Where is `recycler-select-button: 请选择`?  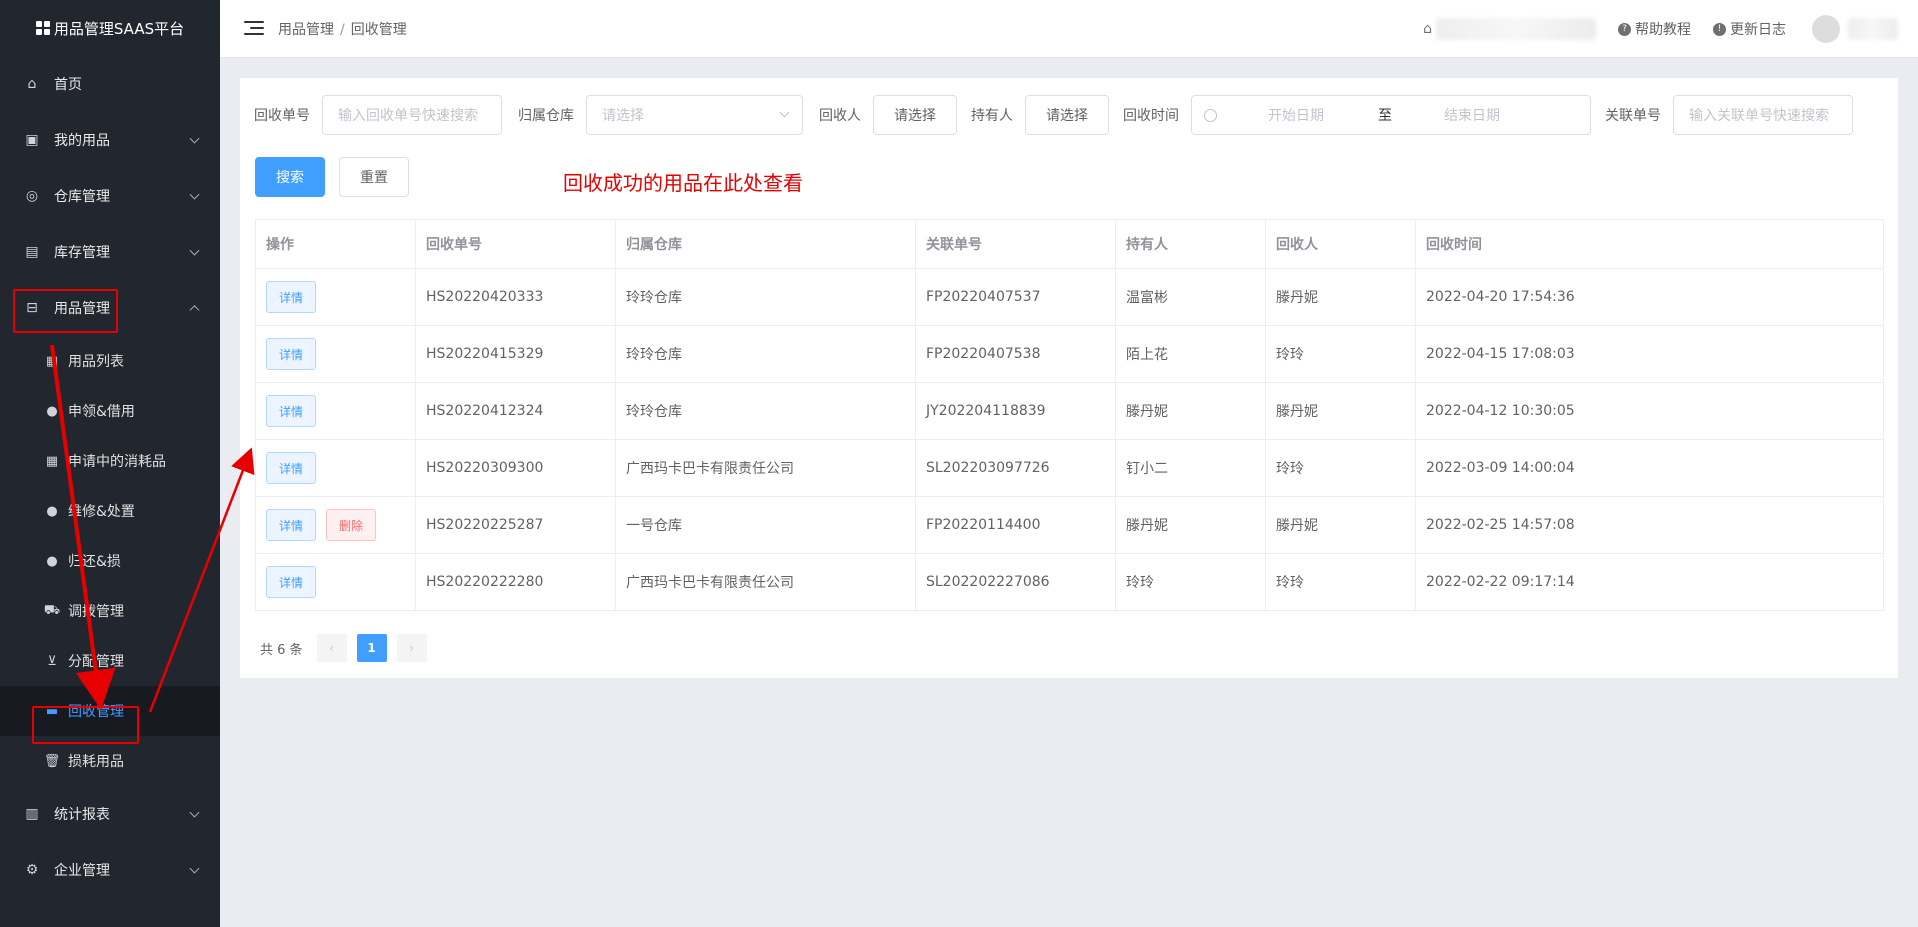 recycler-select-button: 请选择 is located at coordinates (915, 115).